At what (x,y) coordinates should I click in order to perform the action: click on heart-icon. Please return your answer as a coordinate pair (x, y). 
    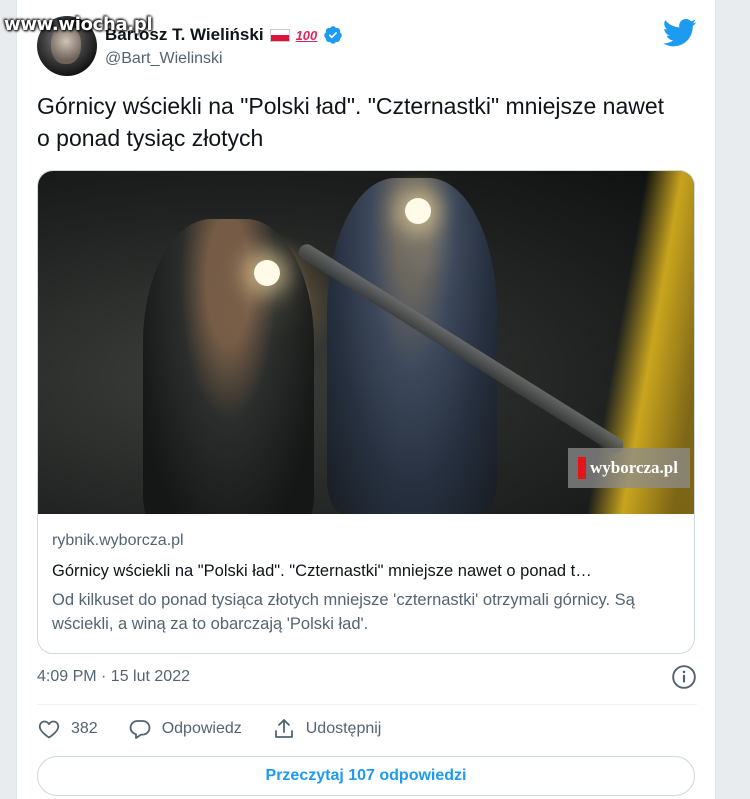
    Looking at the image, I should click on (49, 729).